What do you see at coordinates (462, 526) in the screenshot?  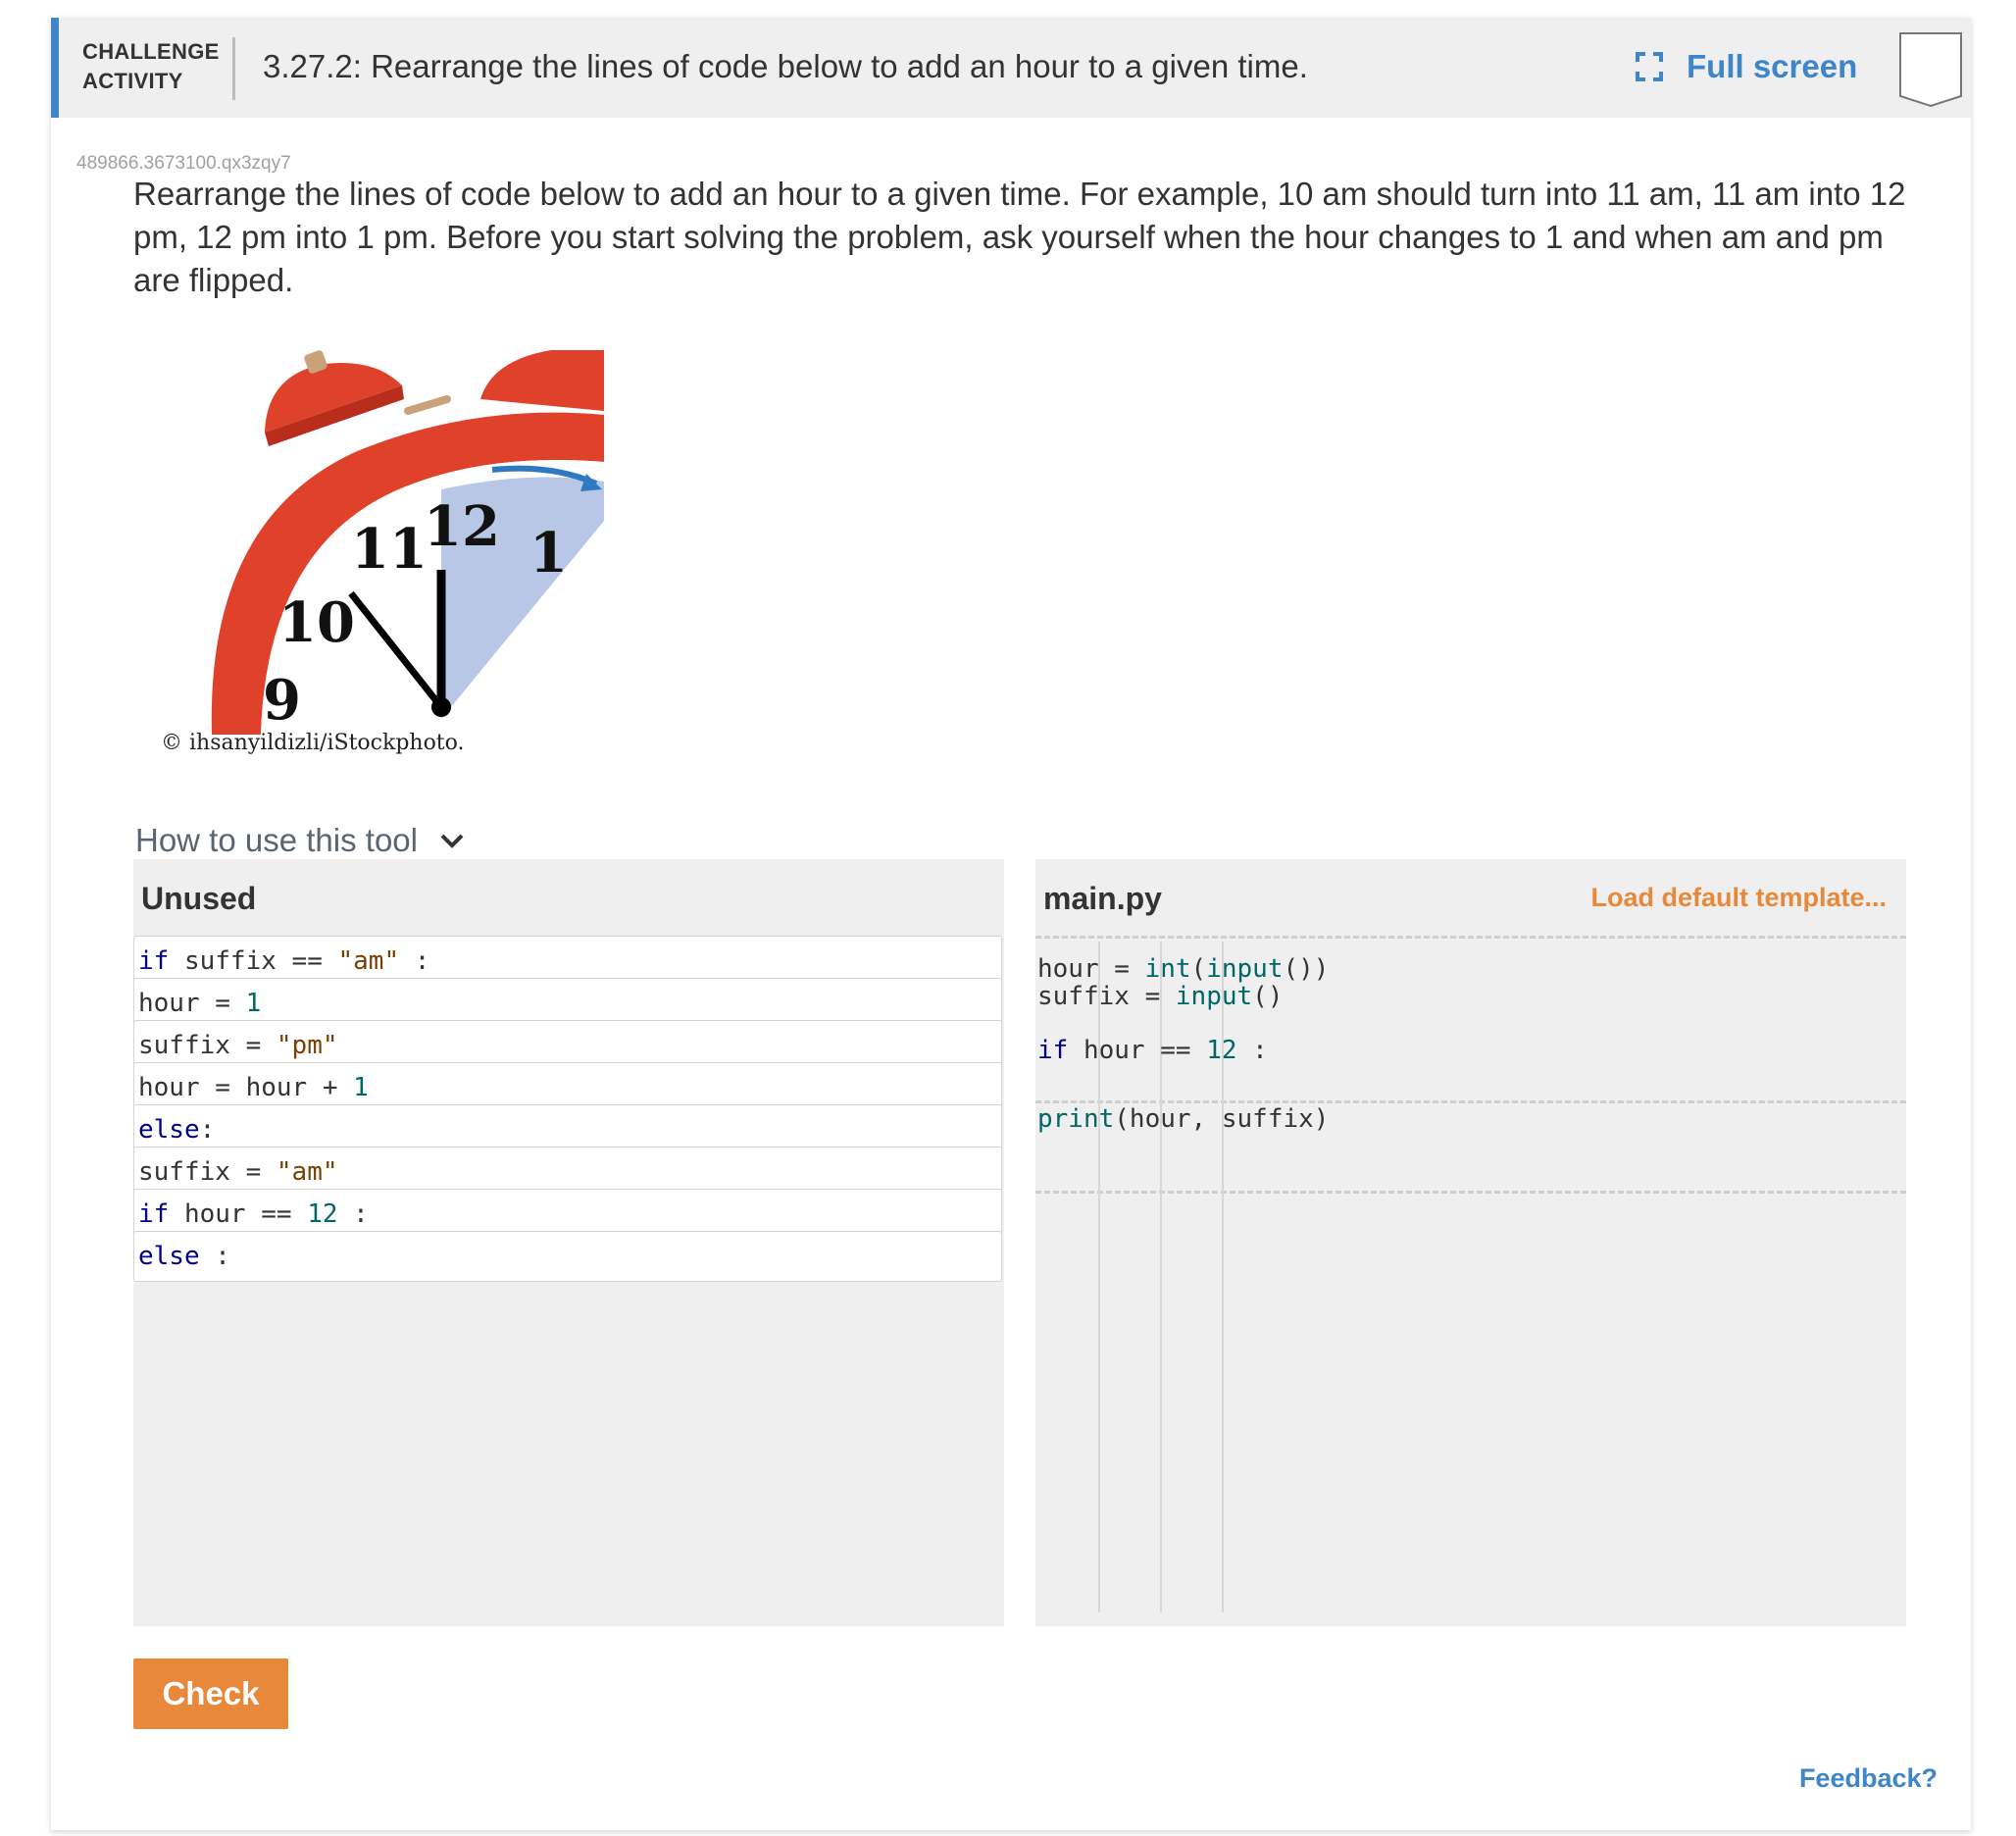 I see `clock-number-12: 12` at bounding box center [462, 526].